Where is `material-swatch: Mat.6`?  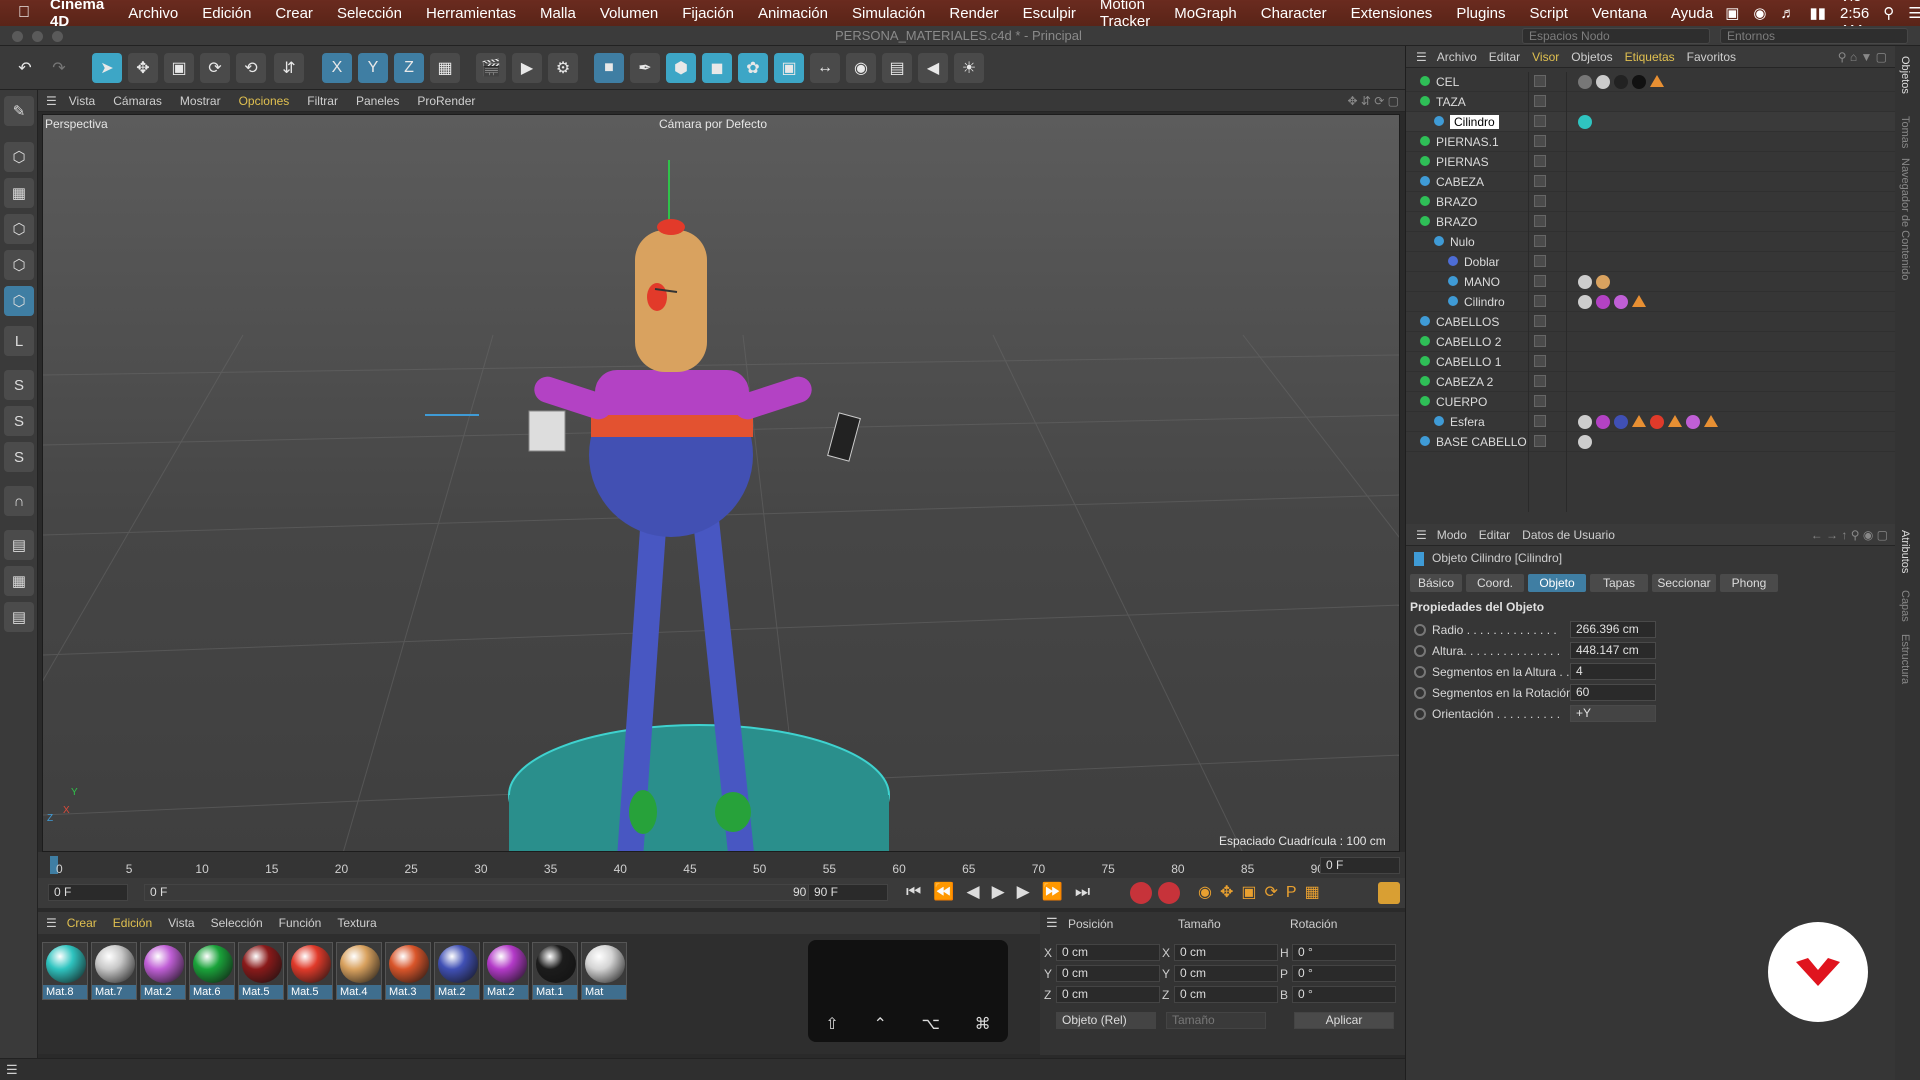
material-swatch: Mat.6 is located at coordinates (212, 971).